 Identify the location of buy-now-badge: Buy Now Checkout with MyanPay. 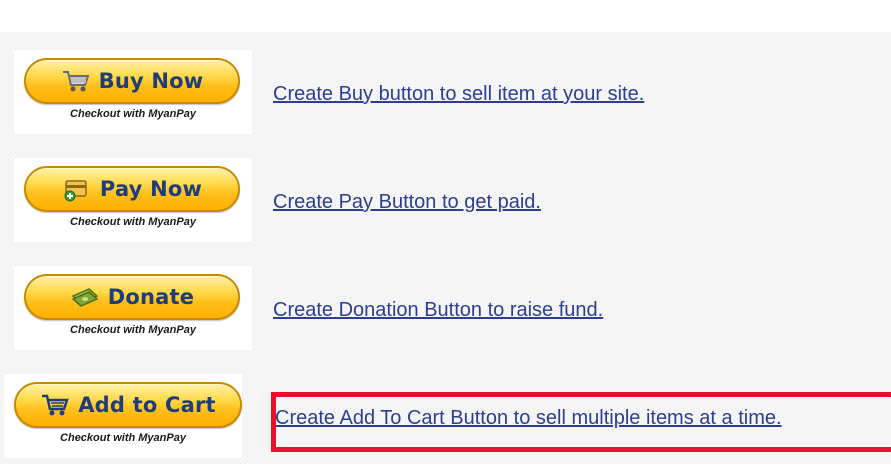
(133, 92).